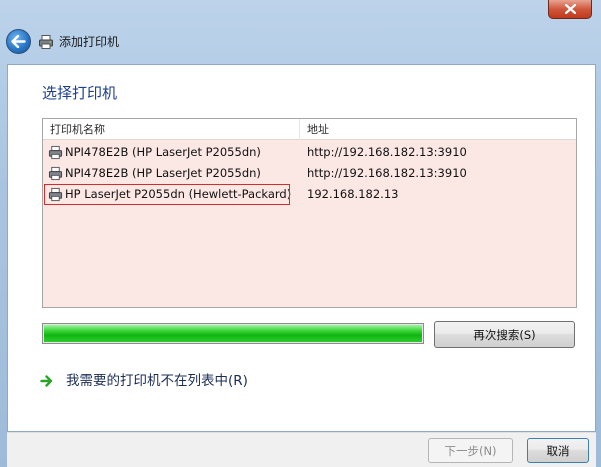 This screenshot has width=601, height=467. I want to click on column-header-printer-name: 打印机名称, so click(77, 129).